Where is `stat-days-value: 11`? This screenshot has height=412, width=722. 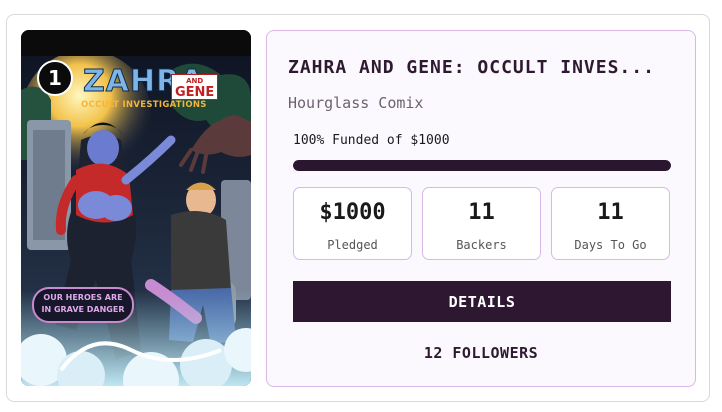
stat-days-value: 11 is located at coordinates (610, 212).